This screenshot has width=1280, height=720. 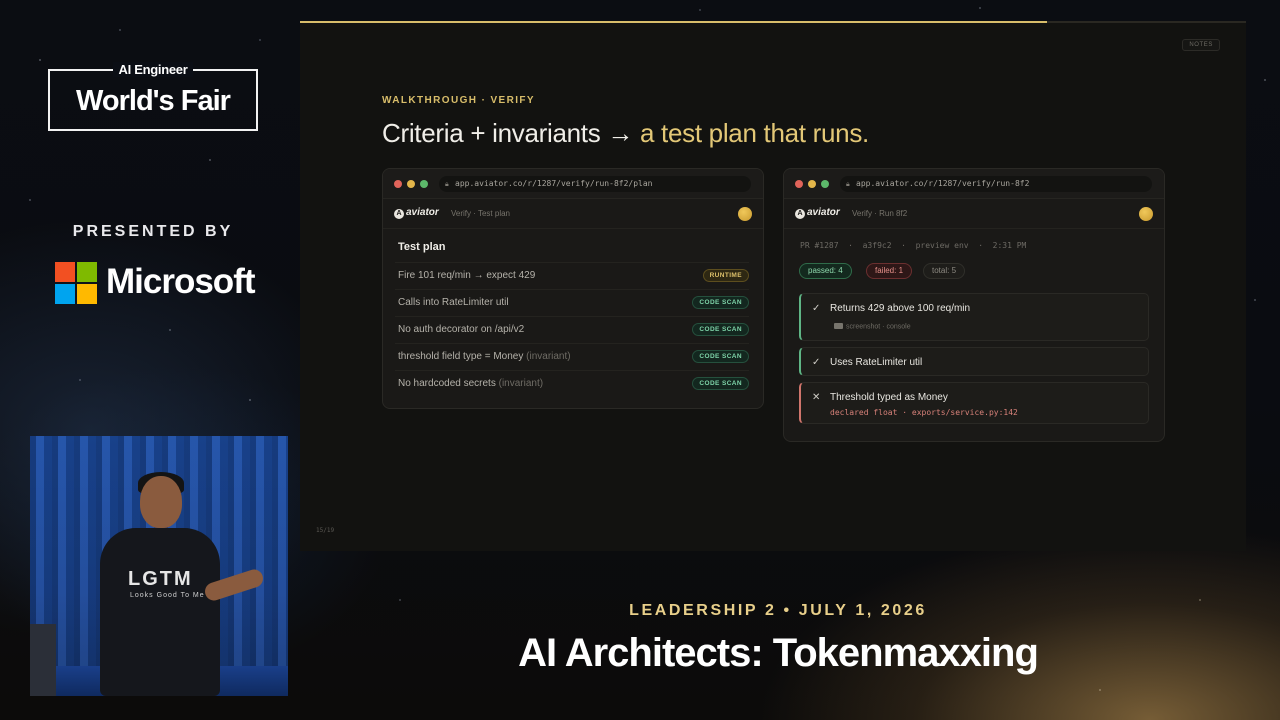 What do you see at coordinates (153, 101) in the screenshot?
I see `worlds-fair-label: World's Fair` at bounding box center [153, 101].